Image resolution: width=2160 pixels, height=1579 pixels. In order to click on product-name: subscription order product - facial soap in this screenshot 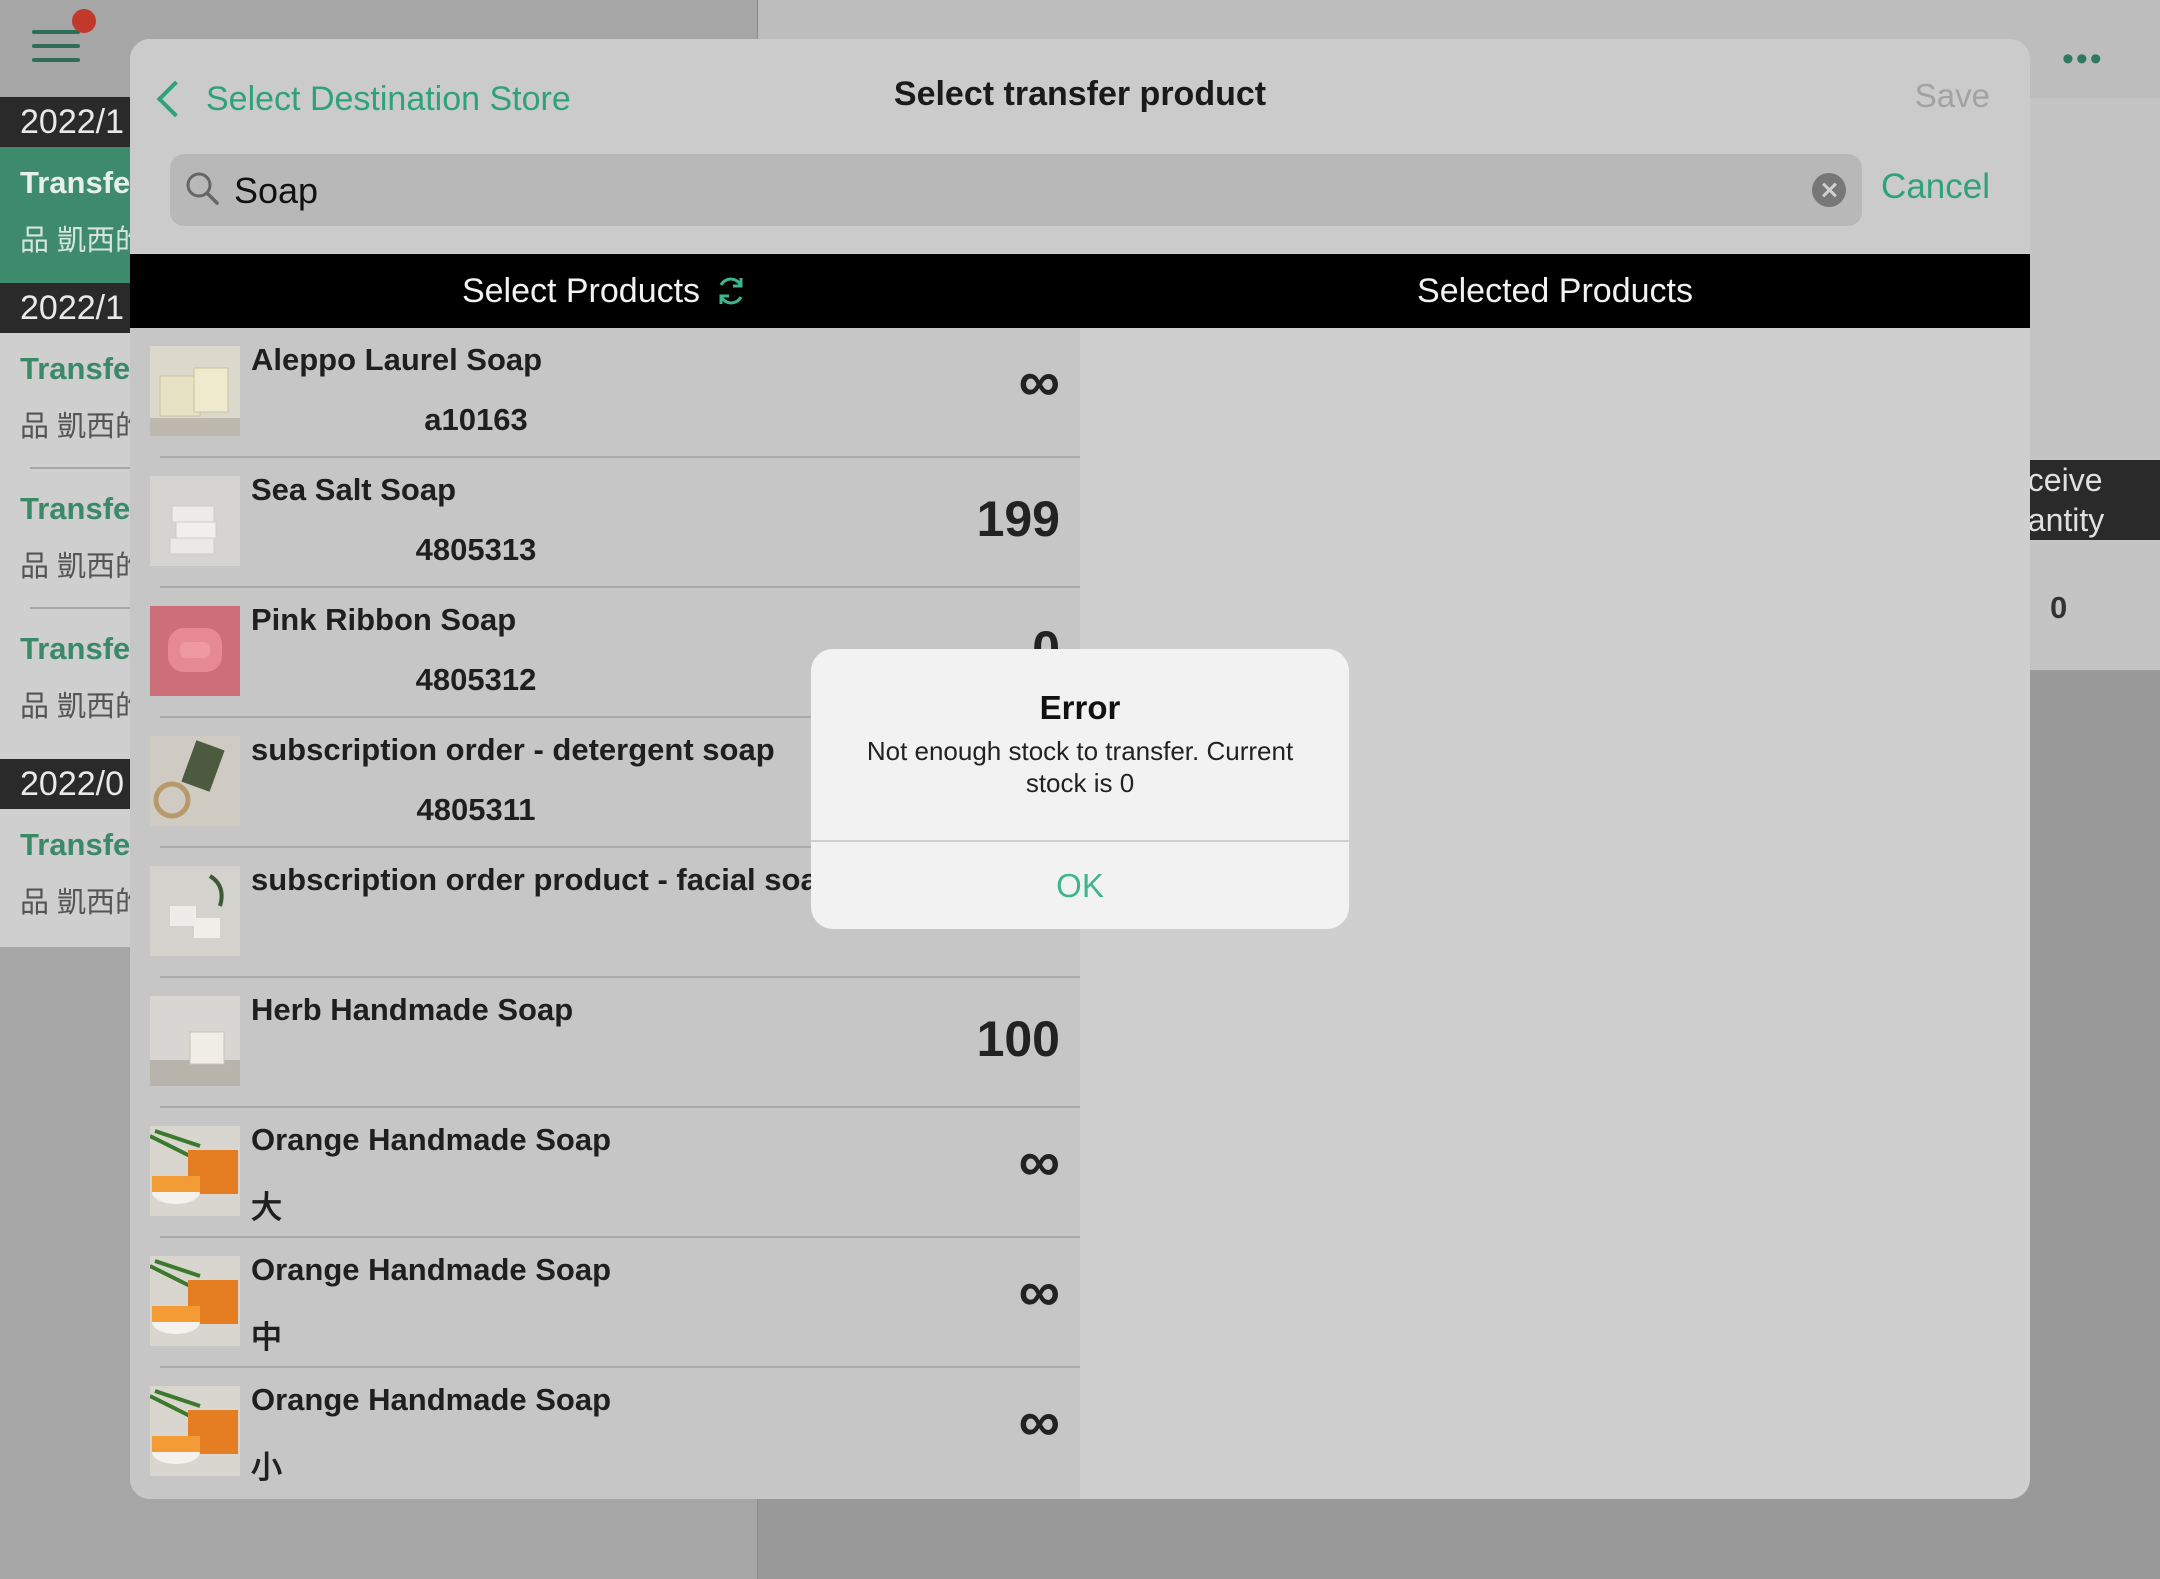, I will do `click(544, 879)`.